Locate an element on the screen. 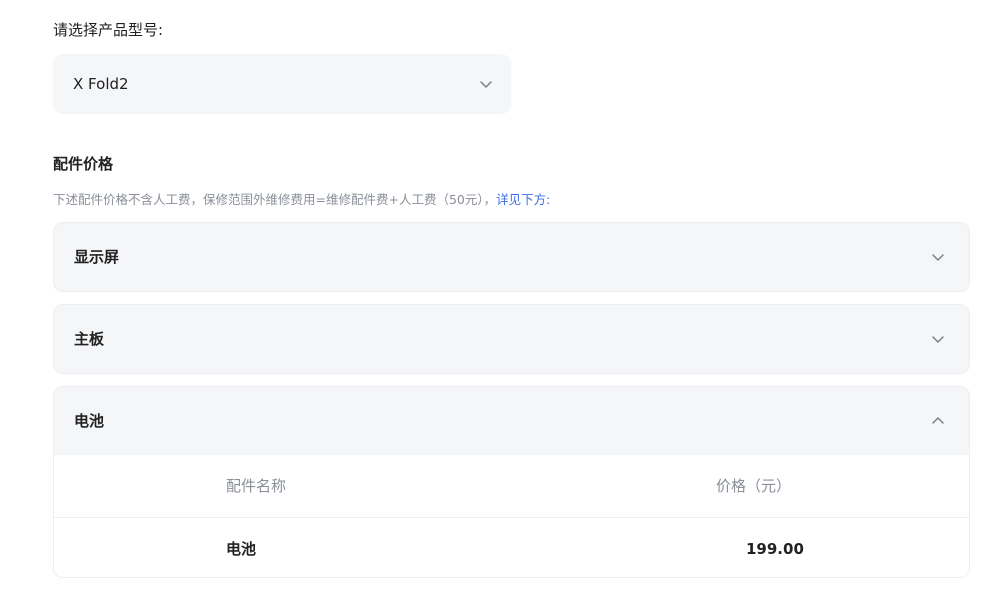 This screenshot has height=589, width=1000. column-header-part-name: 配件名称 is located at coordinates (256, 486).